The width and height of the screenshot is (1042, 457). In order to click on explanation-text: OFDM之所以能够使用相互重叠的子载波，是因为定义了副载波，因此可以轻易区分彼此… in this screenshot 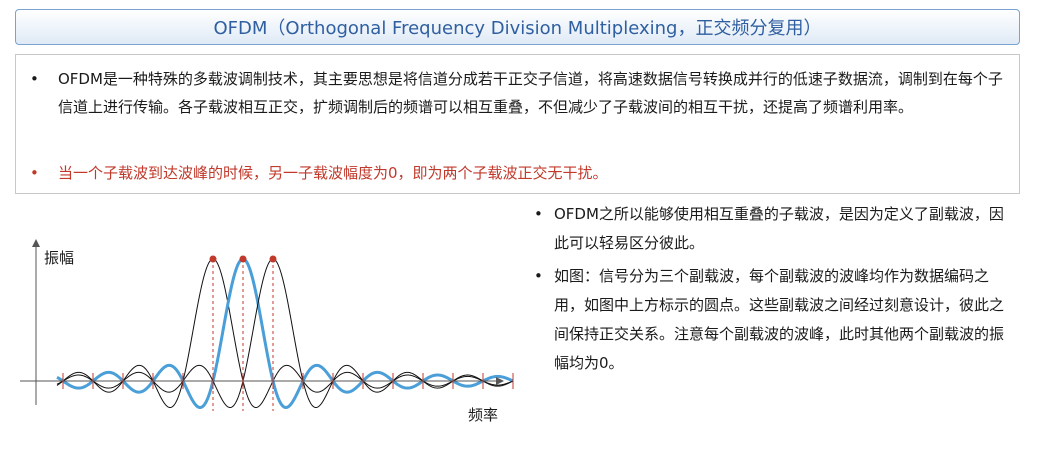, I will do `click(779, 228)`.